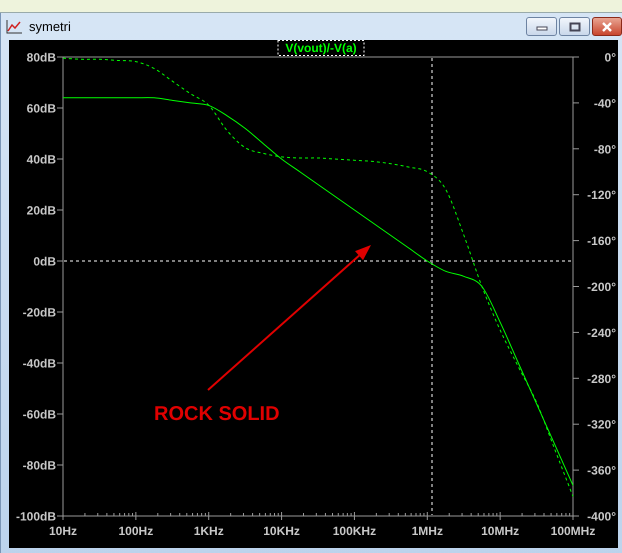 The width and height of the screenshot is (622, 553). Describe the element at coordinates (41, 211) in the screenshot. I see `y-tick-label: 20dB` at that location.